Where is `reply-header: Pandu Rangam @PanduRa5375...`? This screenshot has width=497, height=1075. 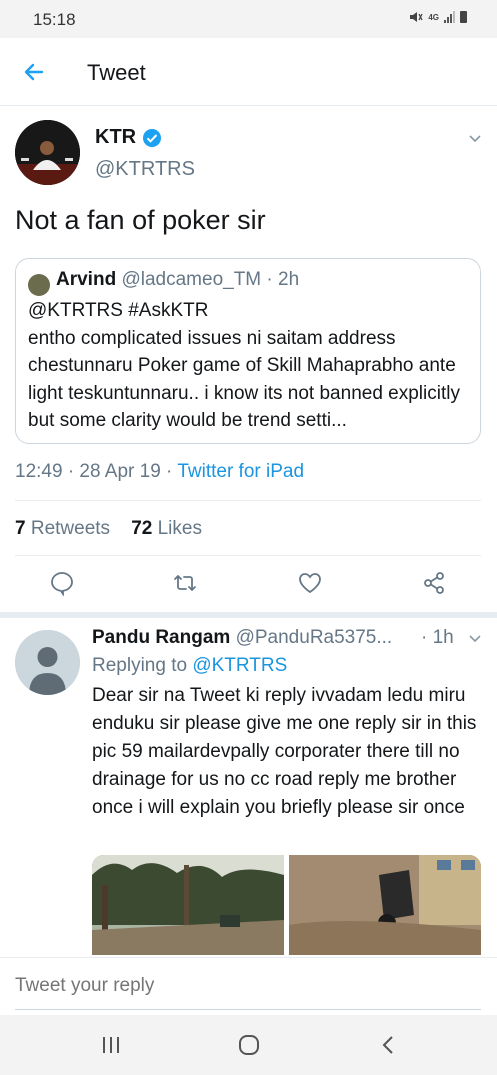
reply-header: Pandu Rangam @PanduRa5375... is located at coordinates (242, 638).